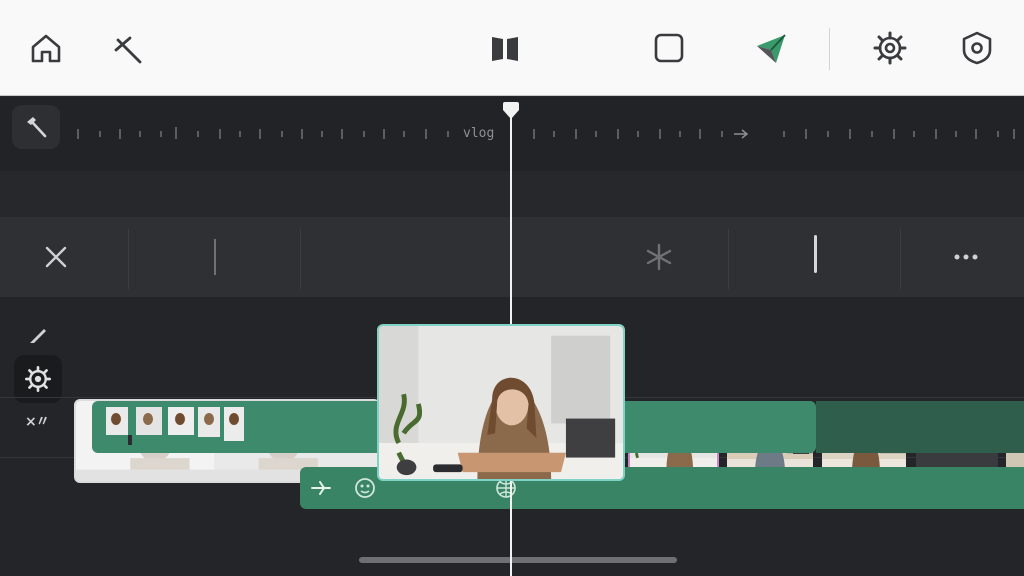 The height and width of the screenshot is (576, 1024). I want to click on edit-toolbar-row, so click(512, 257).